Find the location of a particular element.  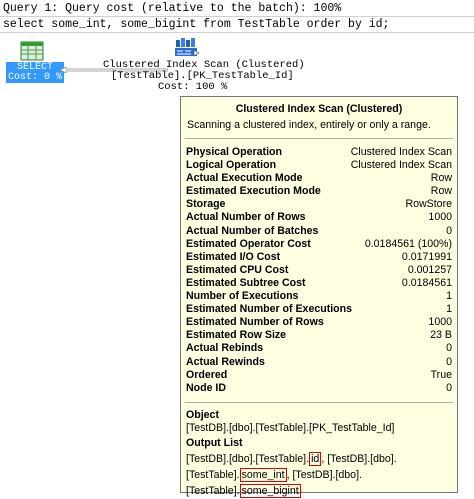

property-row: Actual Number of Batches 0 is located at coordinates (319, 231).